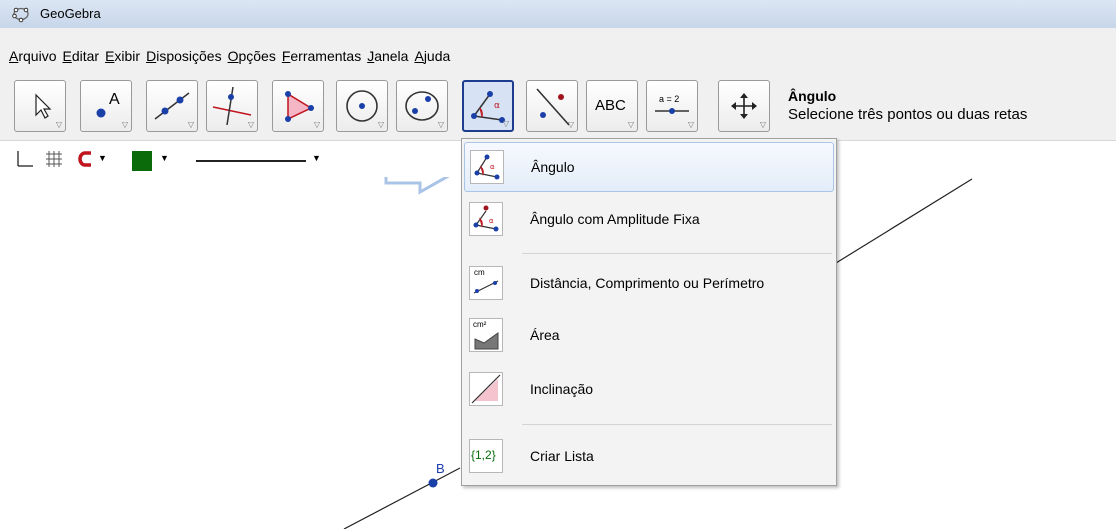 The image size is (1116, 529). I want to click on menu-editar: Editar, so click(80, 56).